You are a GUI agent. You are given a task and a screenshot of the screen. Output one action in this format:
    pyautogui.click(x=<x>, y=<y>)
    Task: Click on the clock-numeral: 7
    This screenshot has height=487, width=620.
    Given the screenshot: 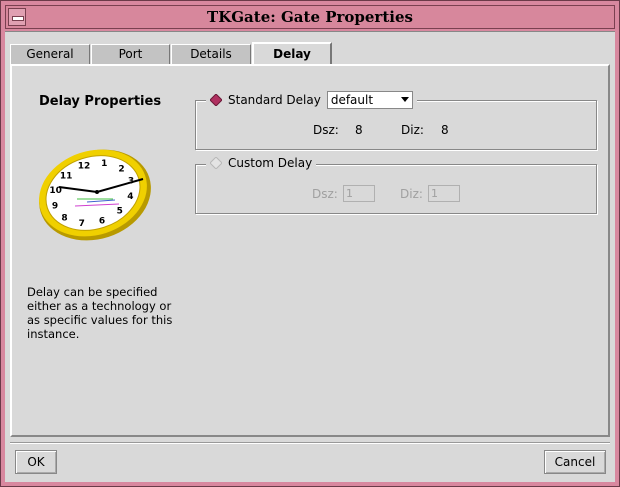 What is the action you would take?
    pyautogui.click(x=82, y=224)
    